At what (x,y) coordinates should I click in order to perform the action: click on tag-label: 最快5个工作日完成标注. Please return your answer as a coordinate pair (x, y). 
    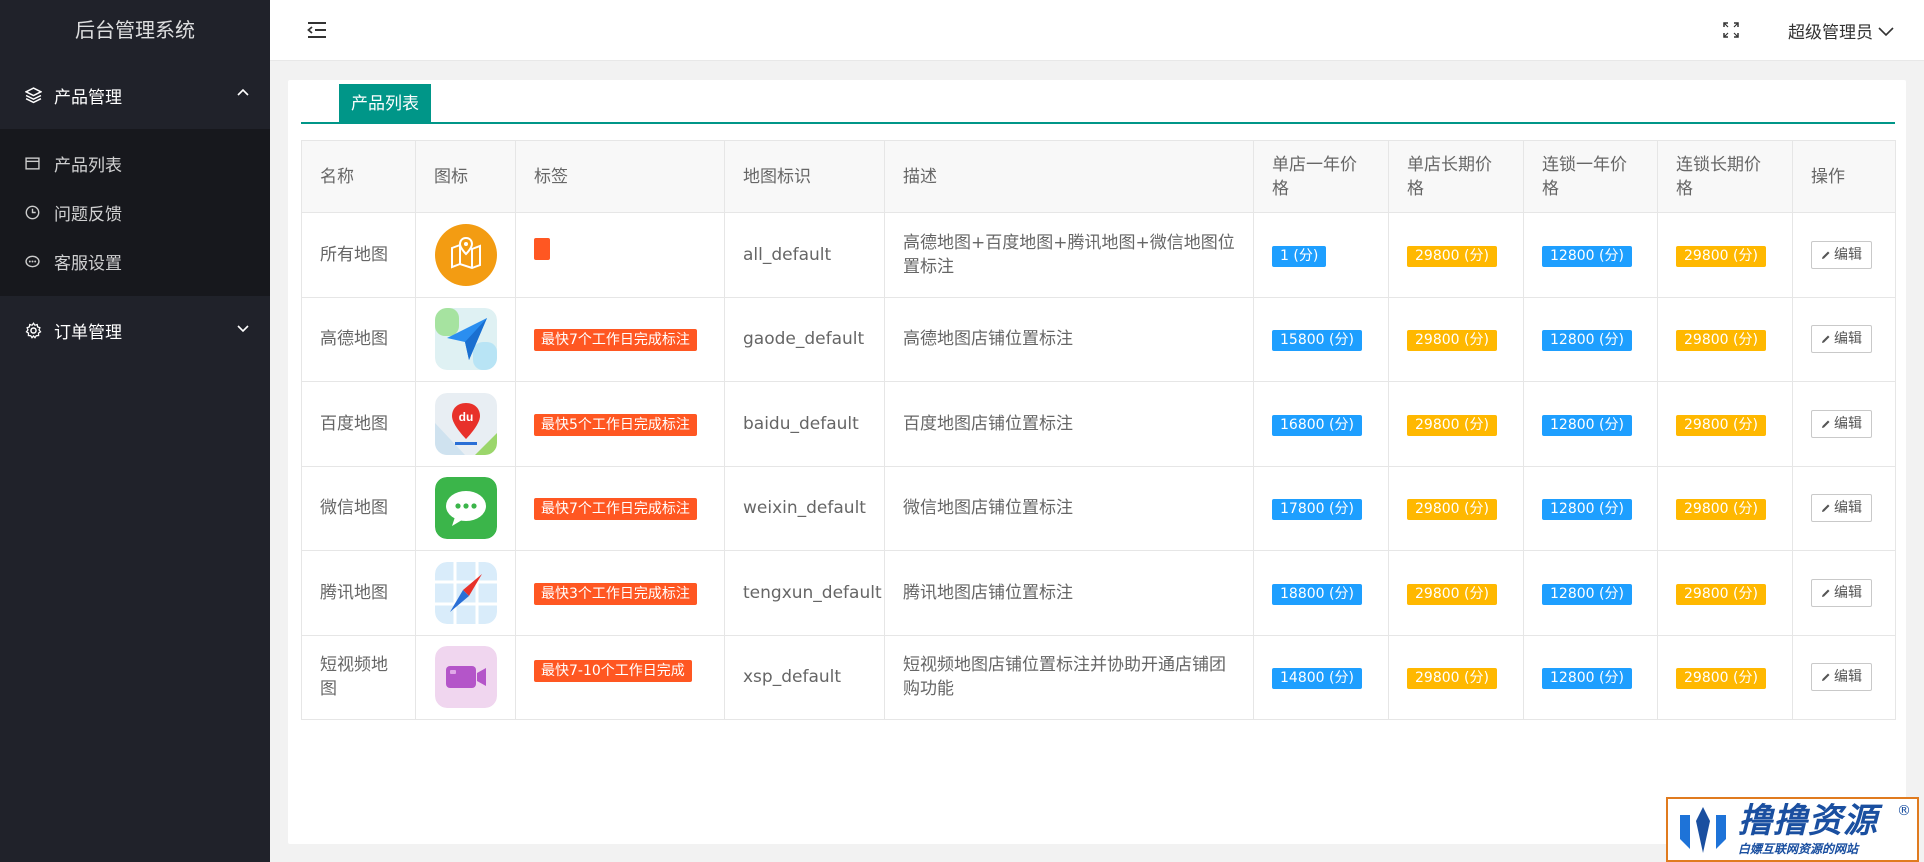
    Looking at the image, I should click on (615, 424).